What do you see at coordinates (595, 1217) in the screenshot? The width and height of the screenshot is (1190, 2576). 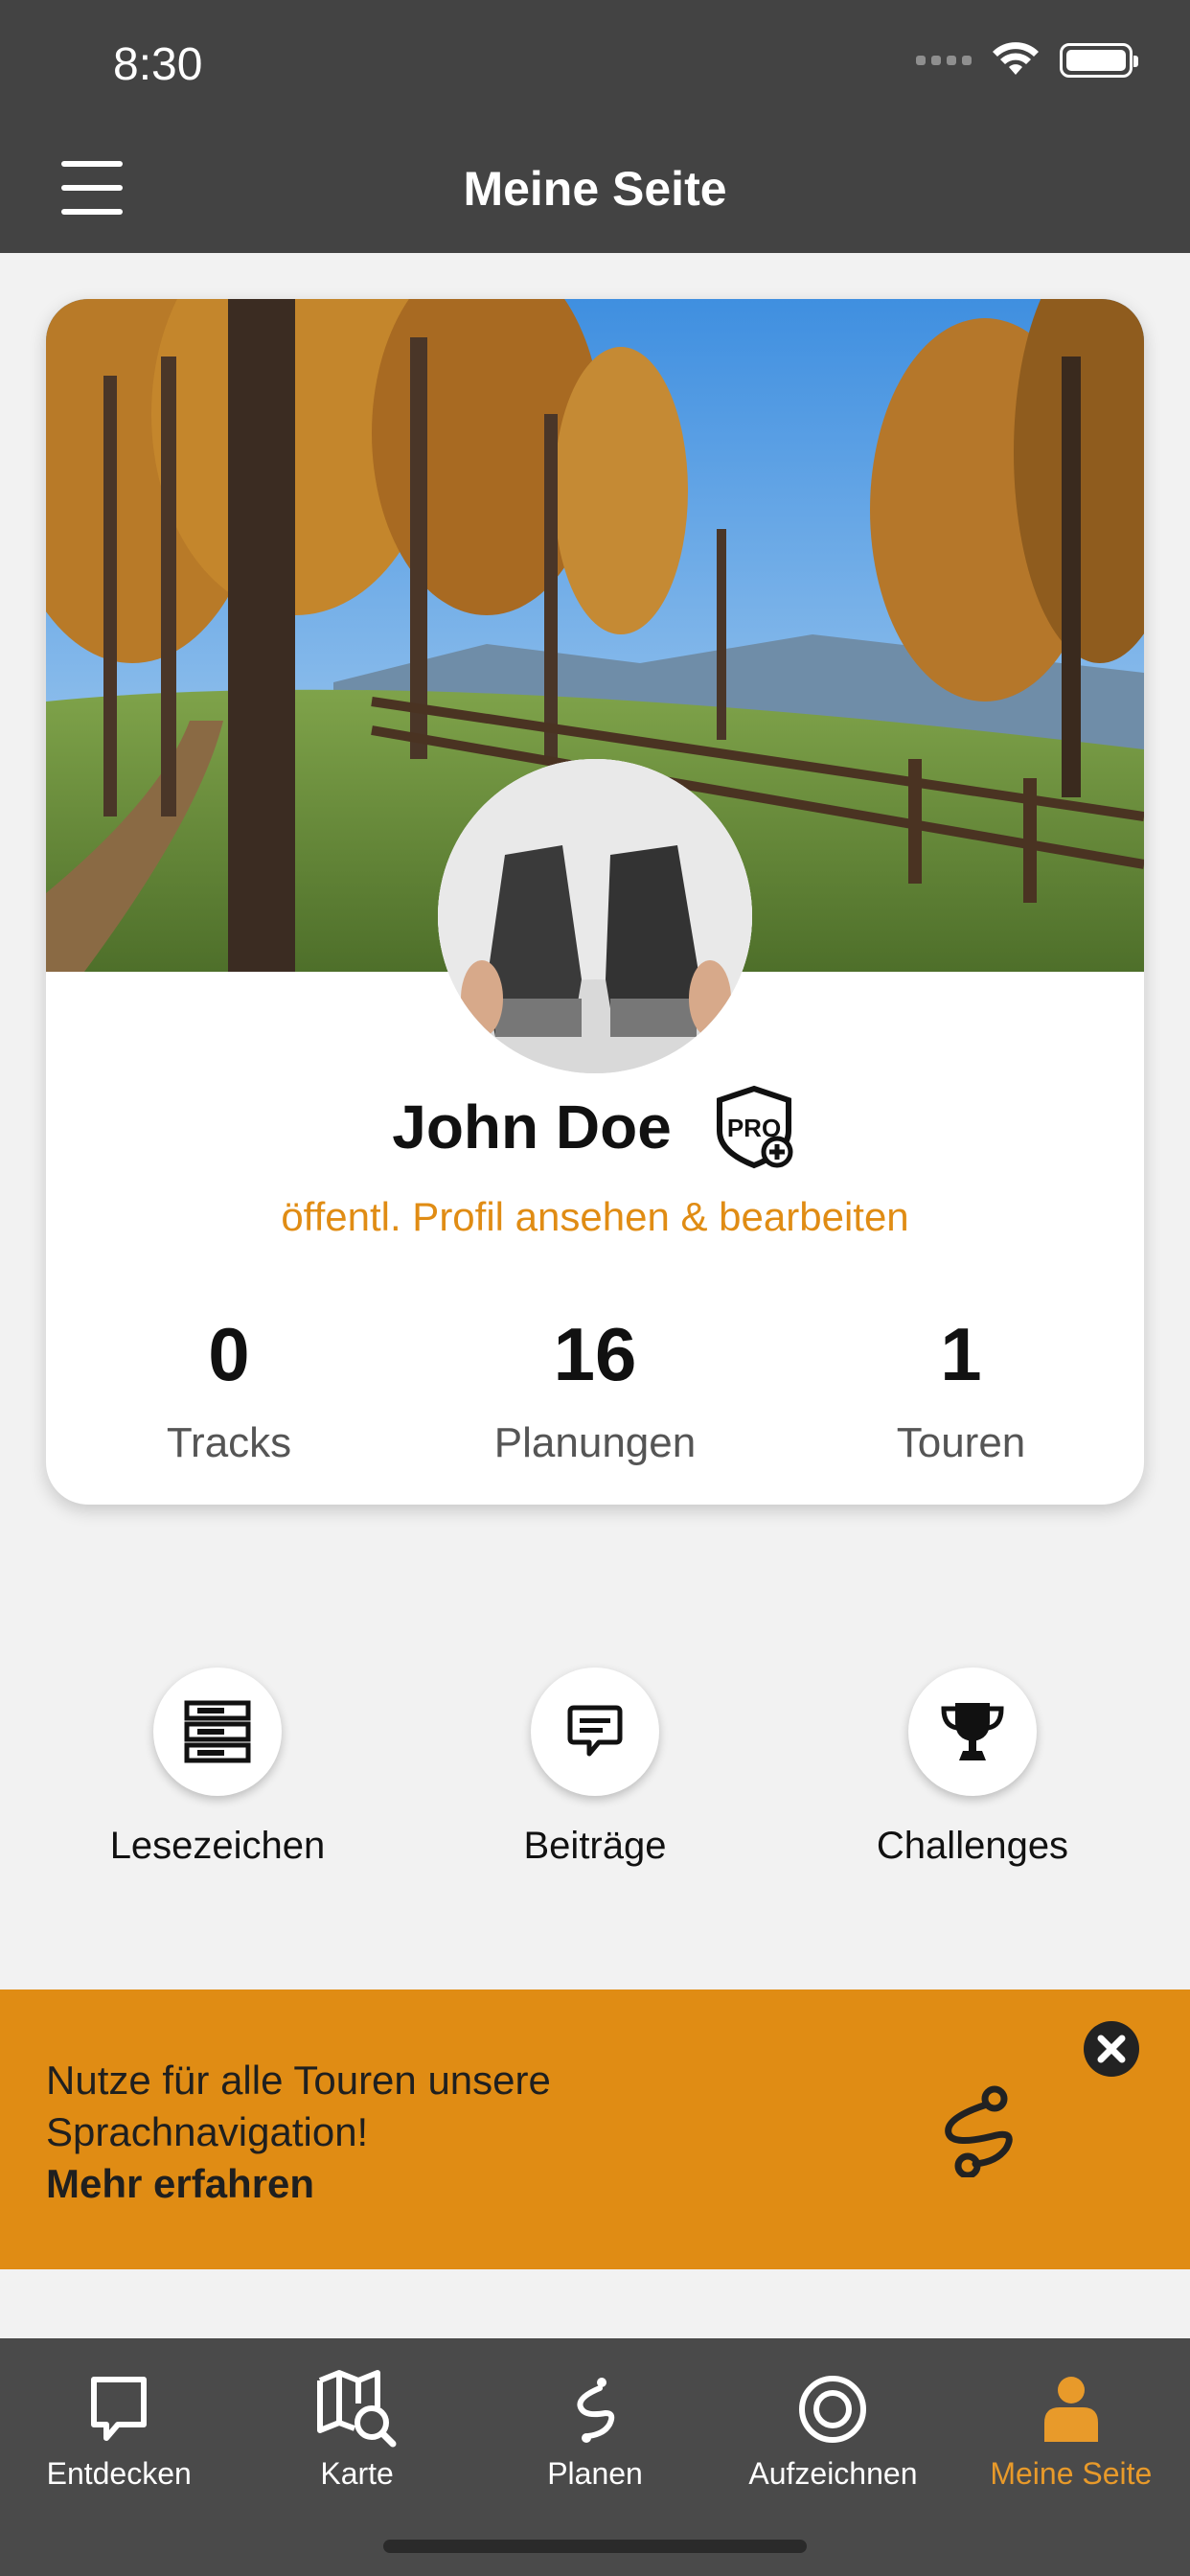 I see `profile-link: öffentl. Profil ansehen & bearbeiten` at bounding box center [595, 1217].